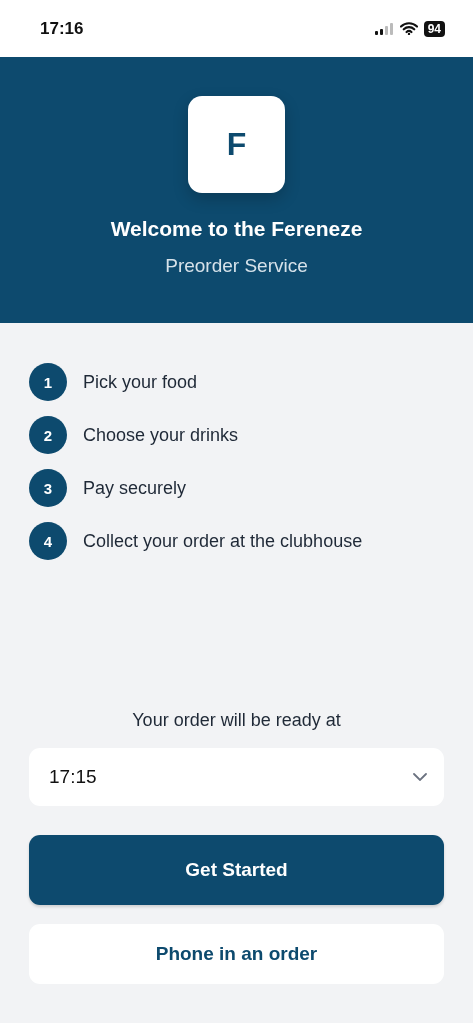 The image size is (473, 1023). What do you see at coordinates (420, 777) in the screenshot?
I see `chevron-down-icon` at bounding box center [420, 777].